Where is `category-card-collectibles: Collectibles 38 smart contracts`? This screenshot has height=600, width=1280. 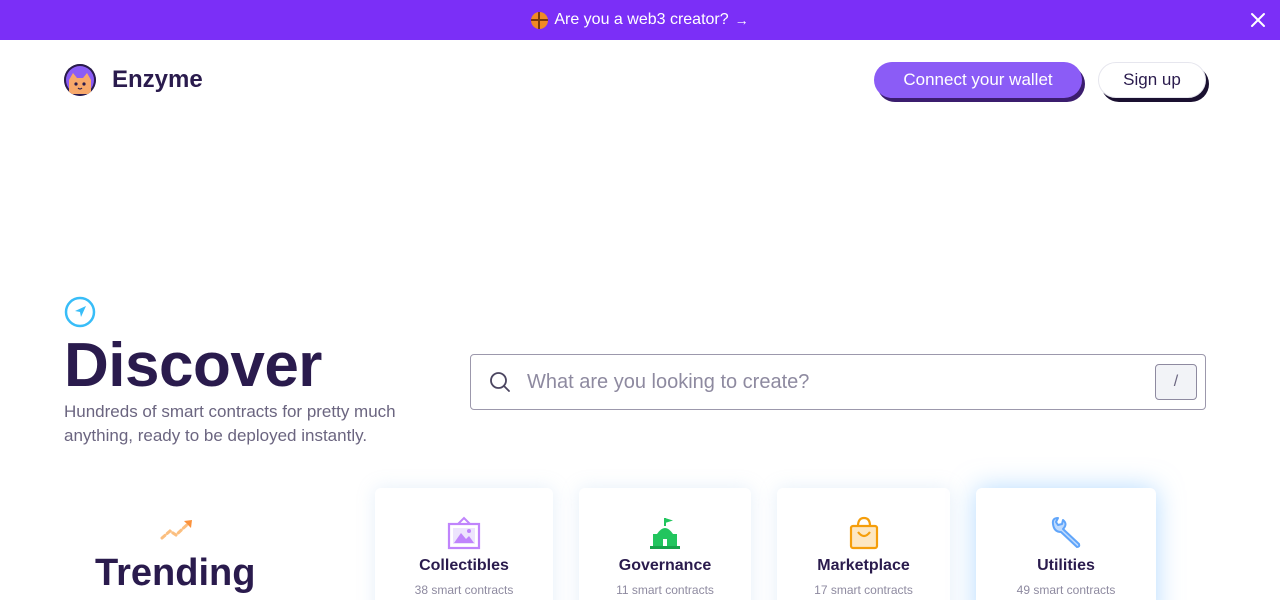 category-card-collectibles: Collectibles 38 smart contracts is located at coordinates (464, 544).